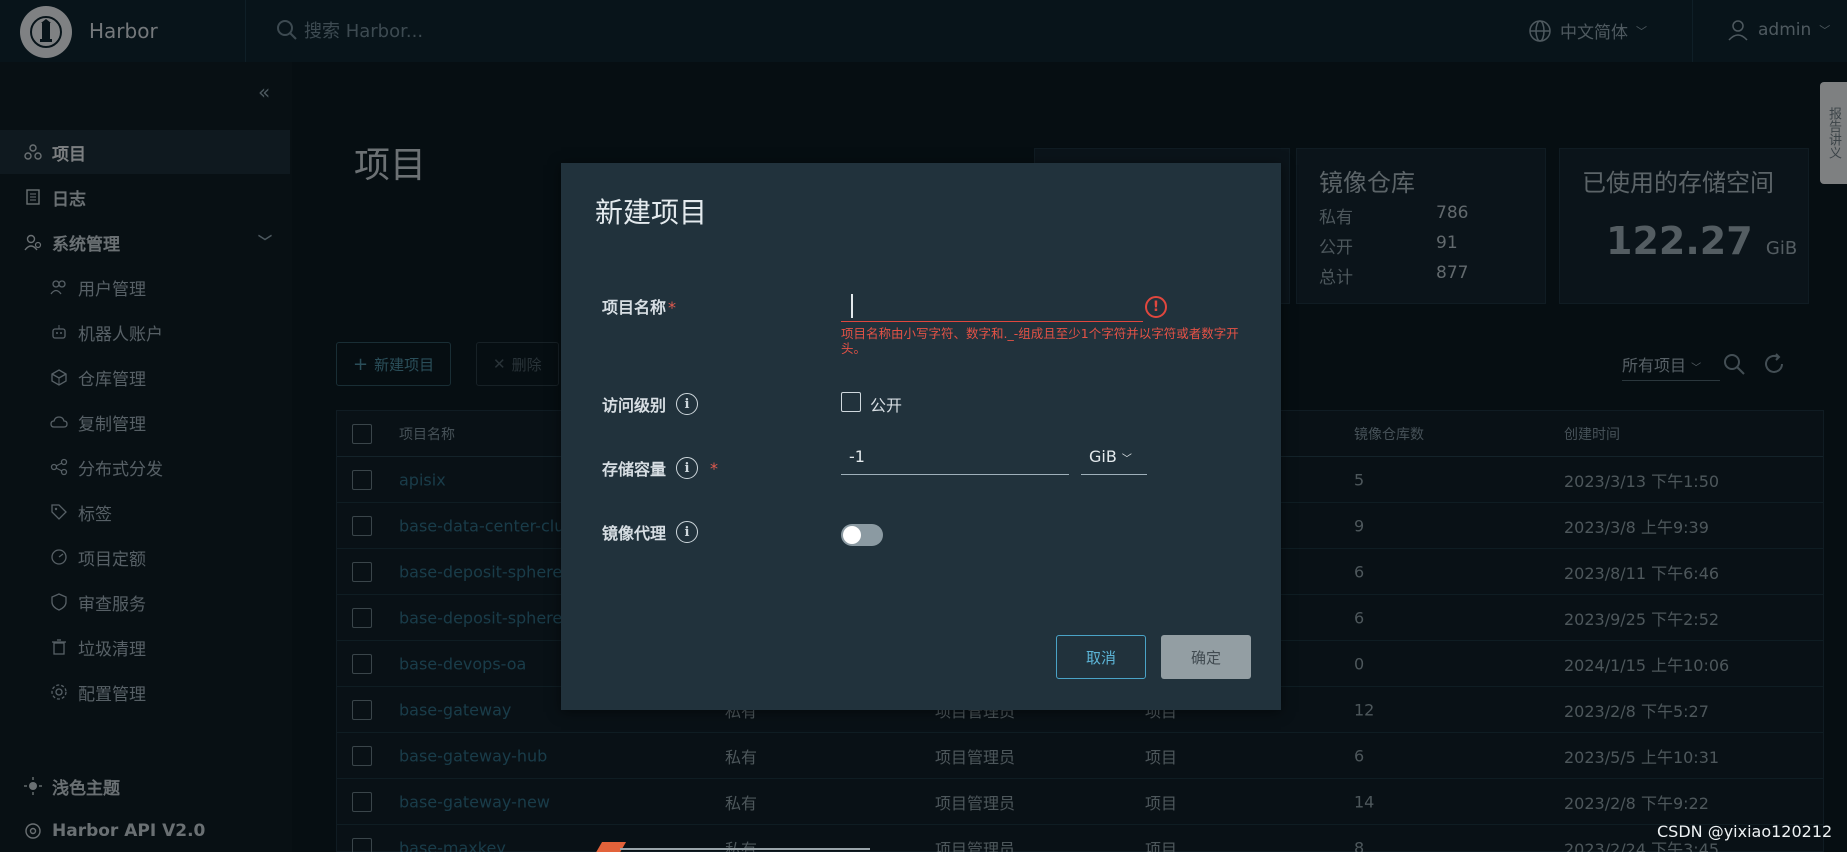  What do you see at coordinates (992, 305) in the screenshot?
I see `project-name-input` at bounding box center [992, 305].